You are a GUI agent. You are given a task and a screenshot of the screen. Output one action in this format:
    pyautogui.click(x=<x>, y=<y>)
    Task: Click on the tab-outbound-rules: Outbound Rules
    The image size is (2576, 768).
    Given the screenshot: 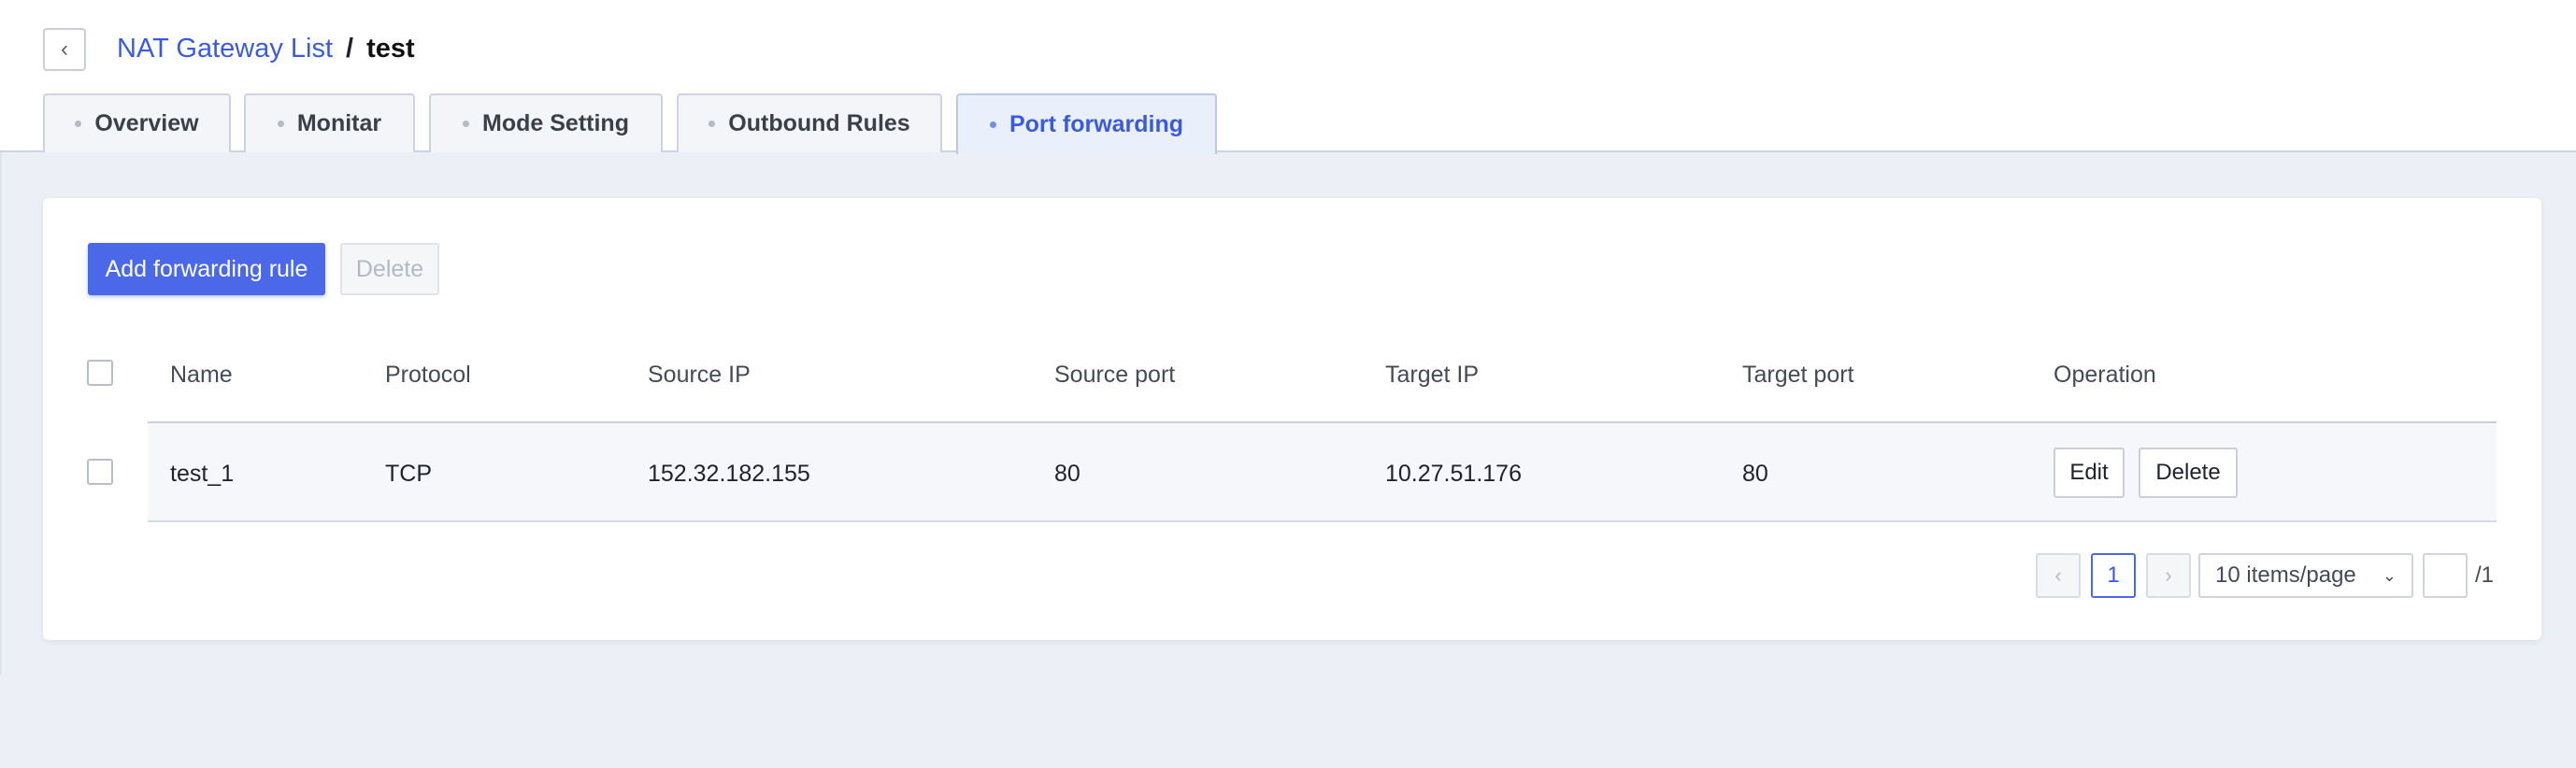 What is the action you would take?
    pyautogui.click(x=809, y=122)
    